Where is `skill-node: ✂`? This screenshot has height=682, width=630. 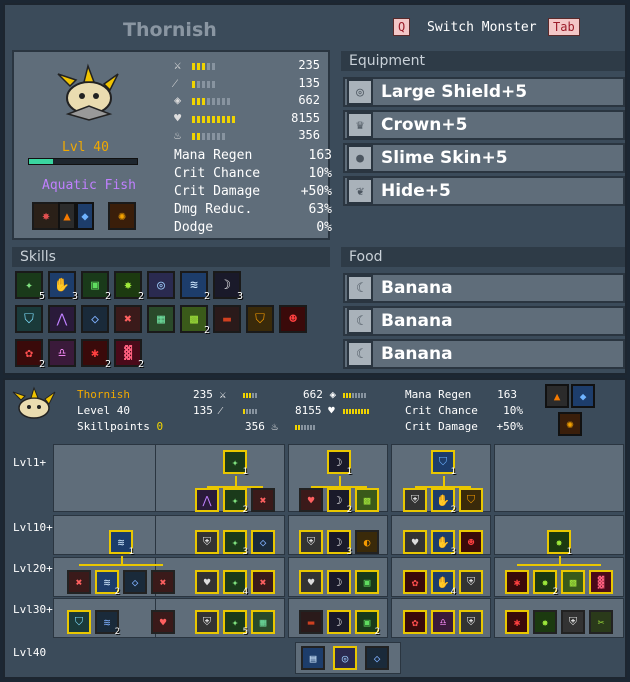 skill-node: ✂ is located at coordinates (601, 622).